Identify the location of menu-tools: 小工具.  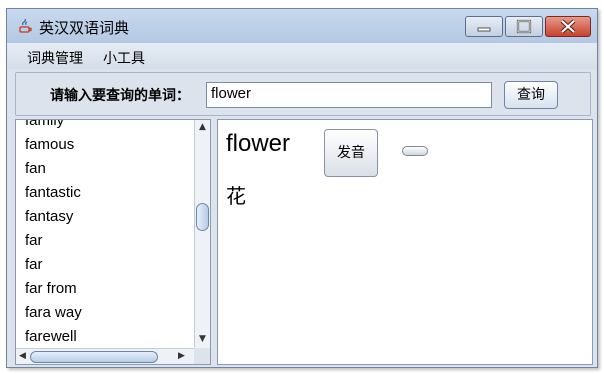
(124, 58).